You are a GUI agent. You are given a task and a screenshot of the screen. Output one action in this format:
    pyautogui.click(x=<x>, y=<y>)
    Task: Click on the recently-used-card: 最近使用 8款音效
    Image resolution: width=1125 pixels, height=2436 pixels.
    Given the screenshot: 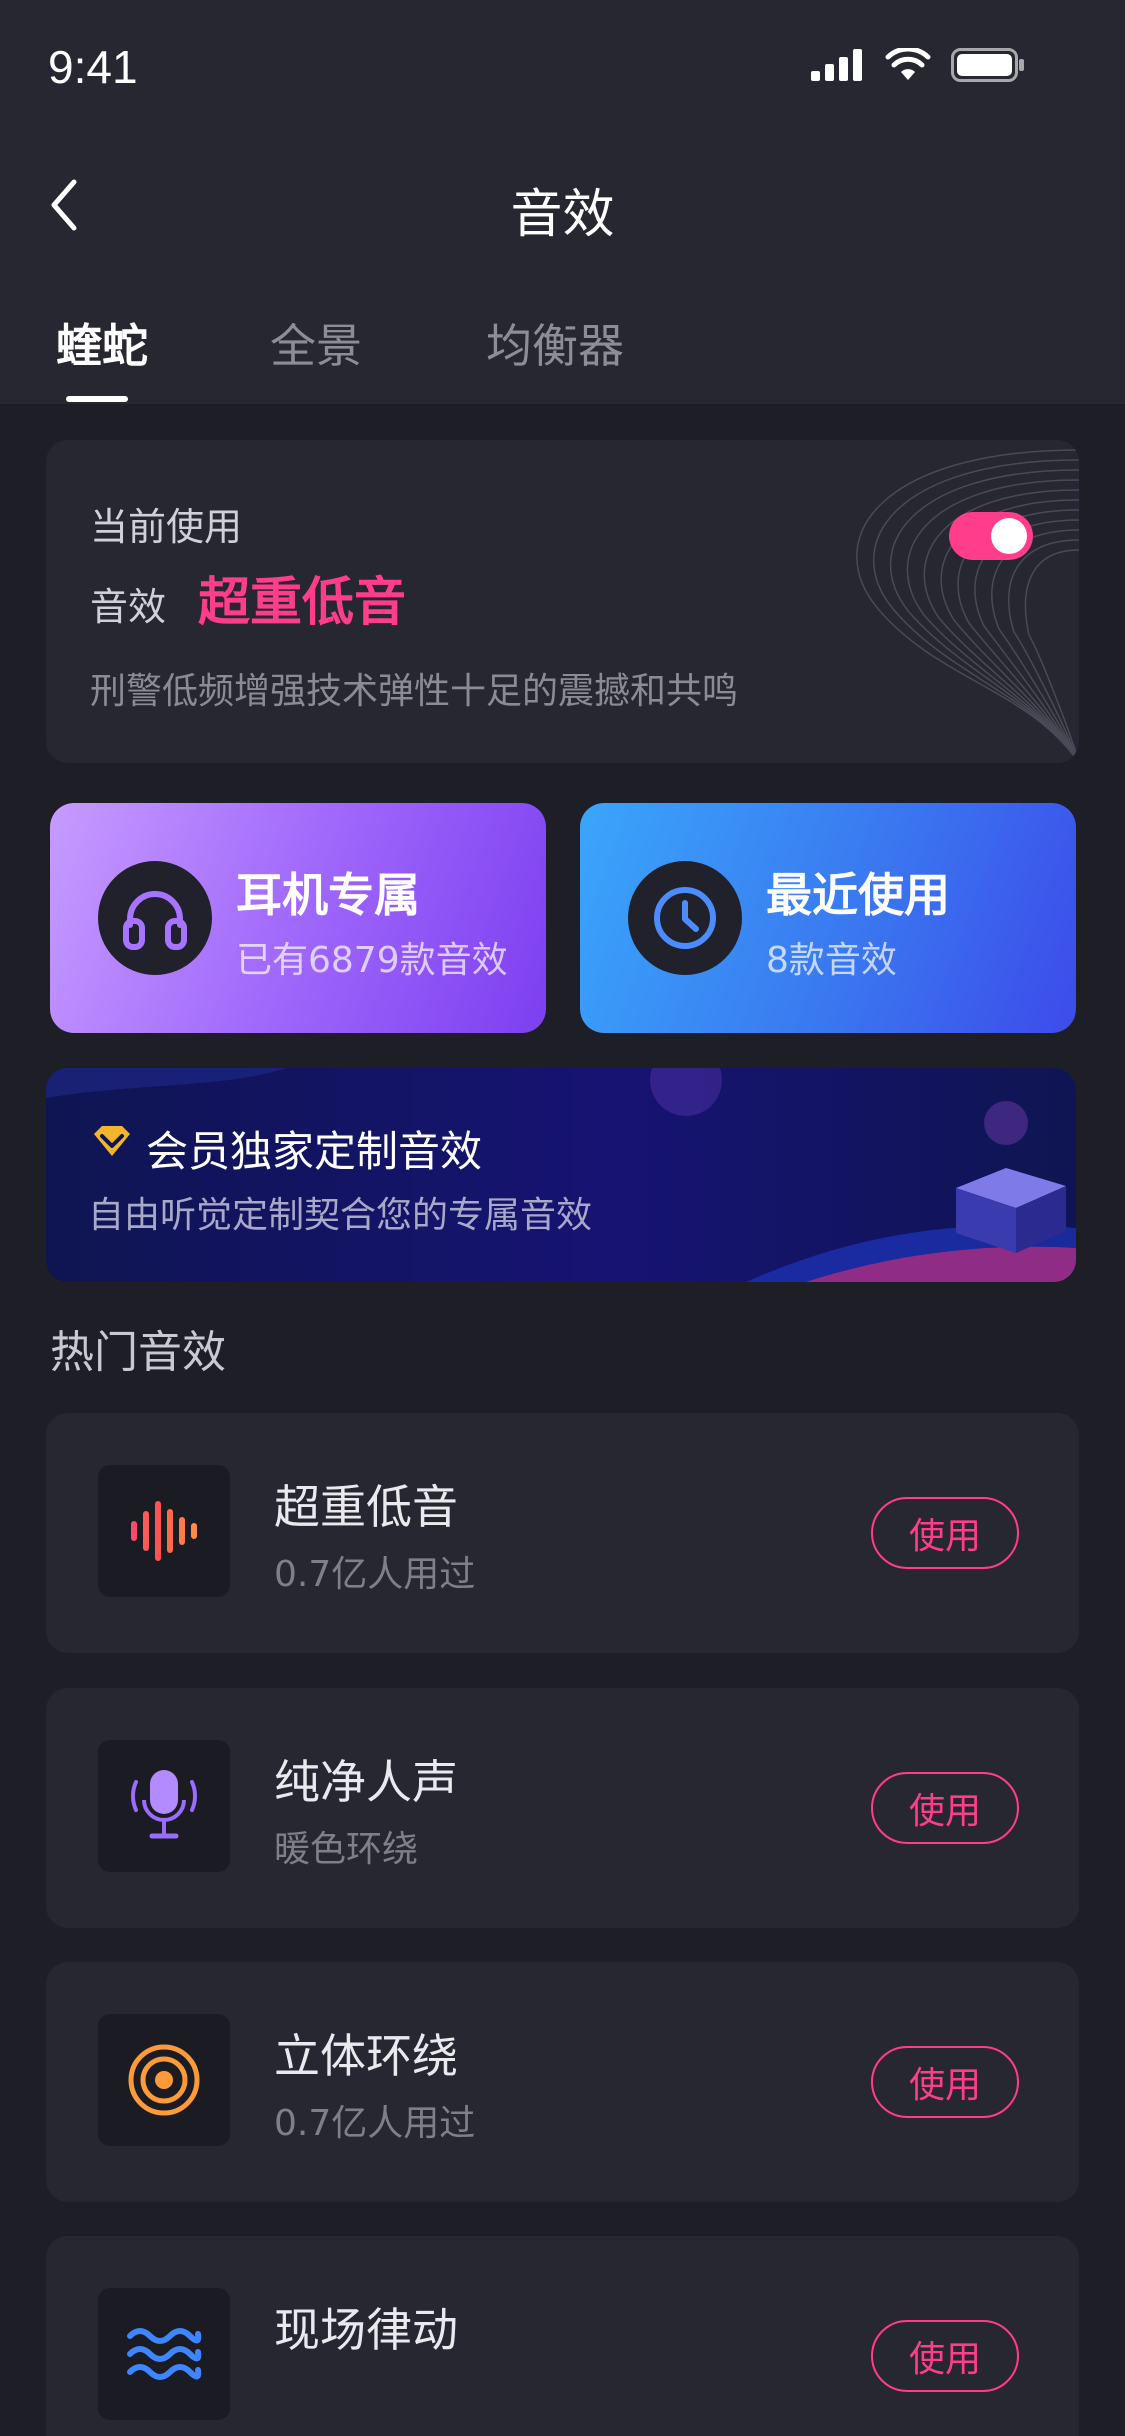 What is the action you would take?
    pyautogui.click(x=828, y=918)
    